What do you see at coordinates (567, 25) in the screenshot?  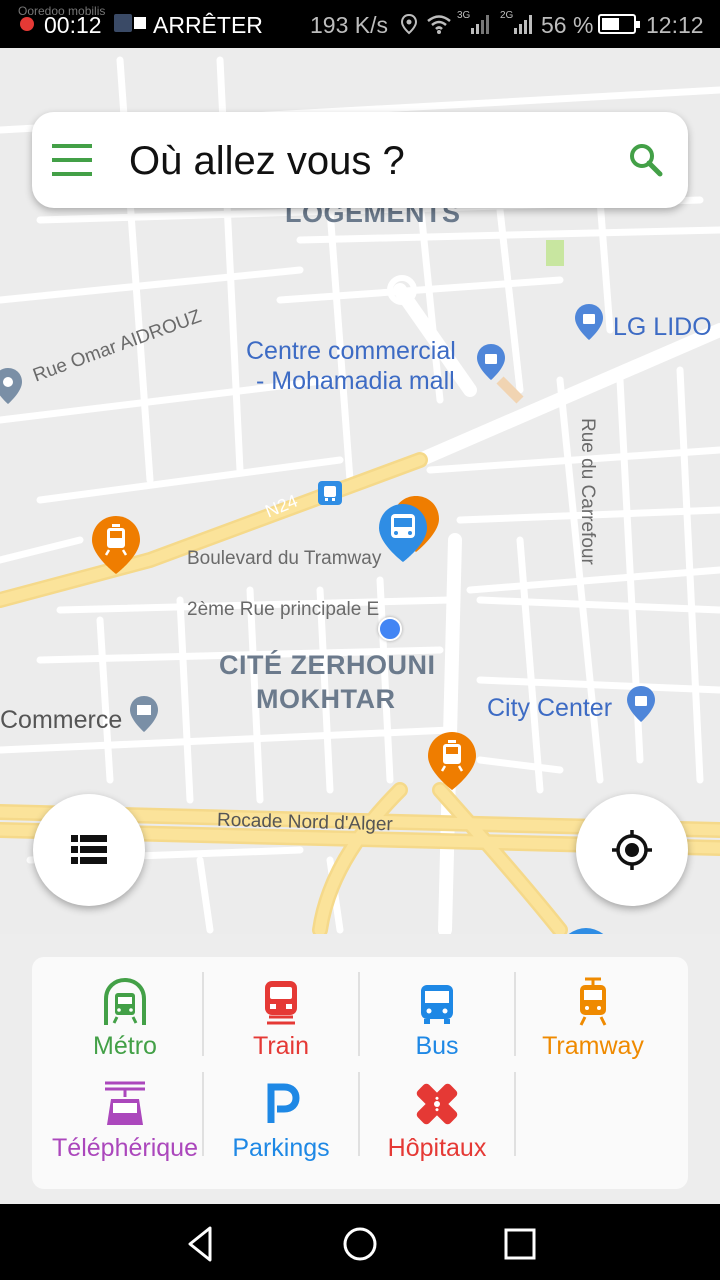 I see `battery-percent: 56 %` at bounding box center [567, 25].